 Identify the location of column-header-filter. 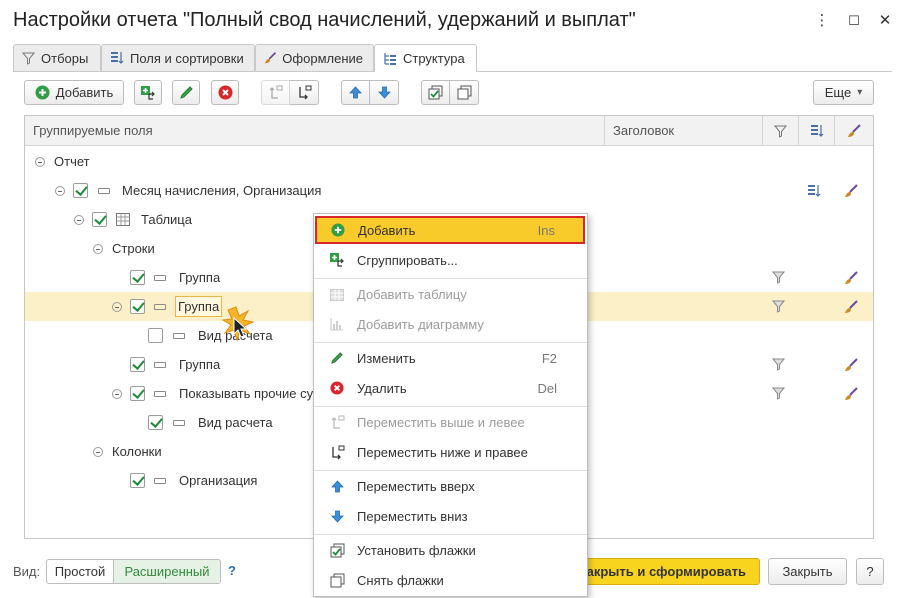
(781, 131).